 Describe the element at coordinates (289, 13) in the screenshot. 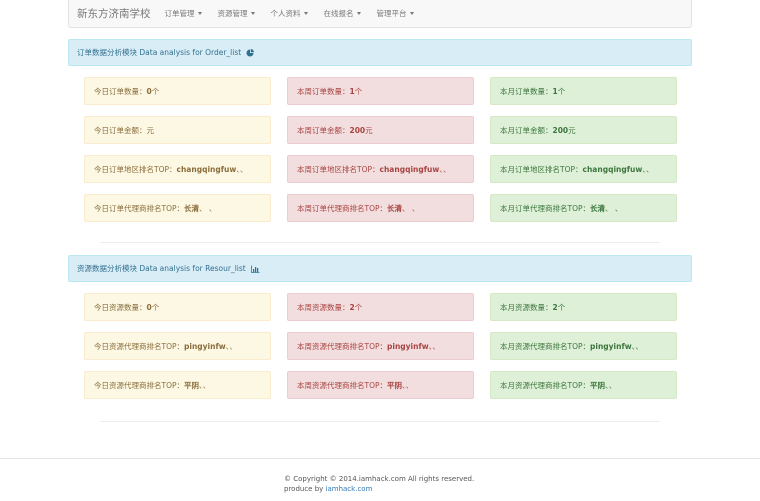

I see `nav-profile: 个人资料` at that location.